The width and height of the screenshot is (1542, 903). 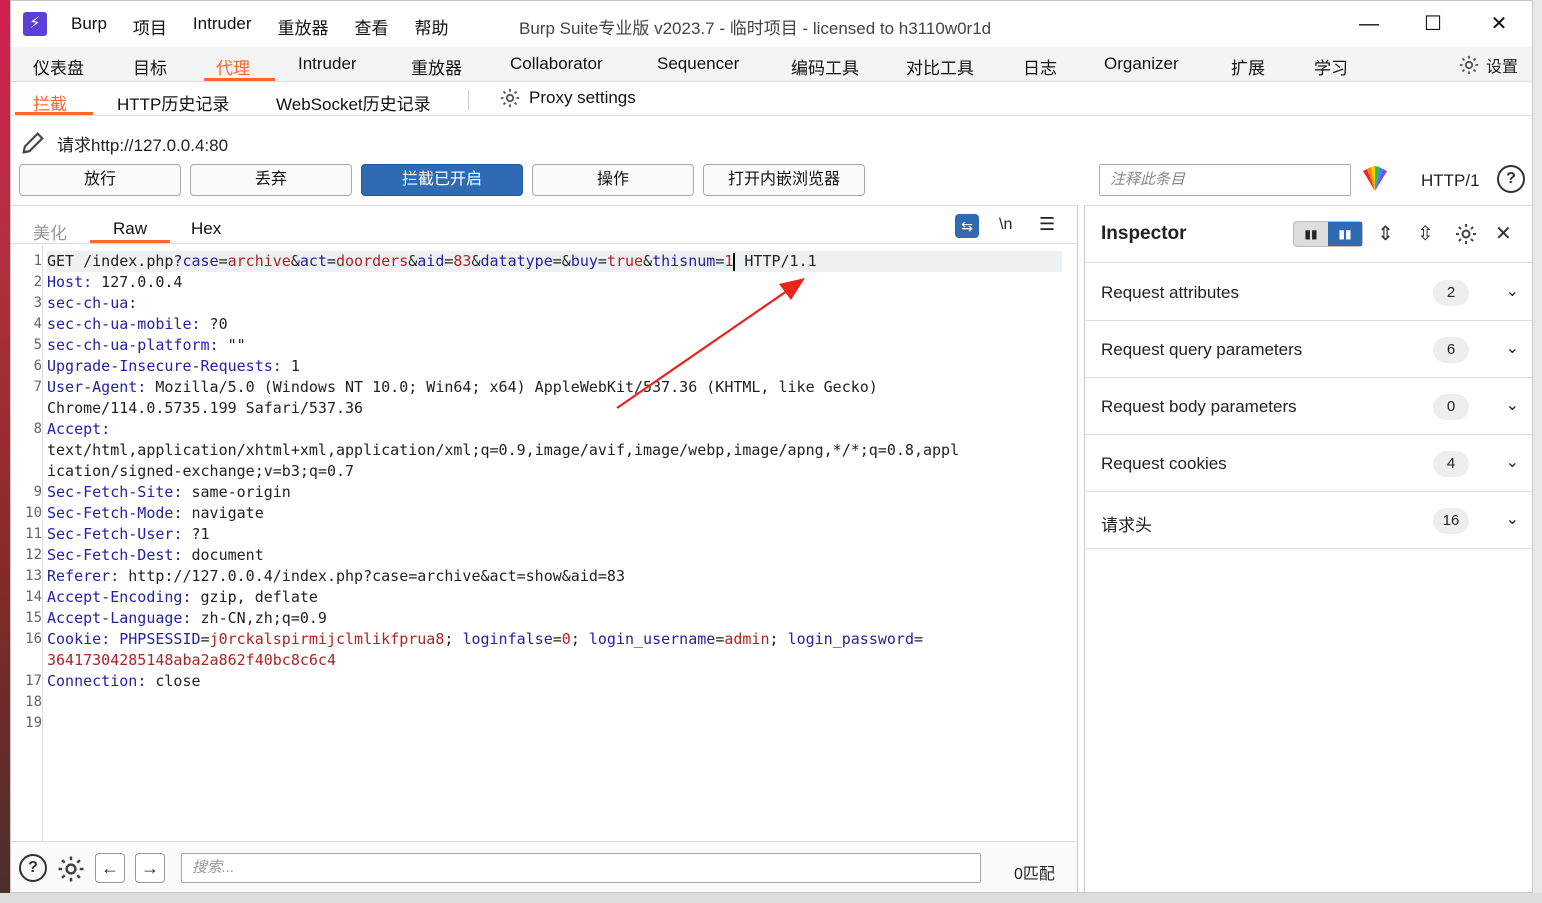 What do you see at coordinates (1005, 225) in the screenshot?
I see `newline-toggle-icon: \n` at bounding box center [1005, 225].